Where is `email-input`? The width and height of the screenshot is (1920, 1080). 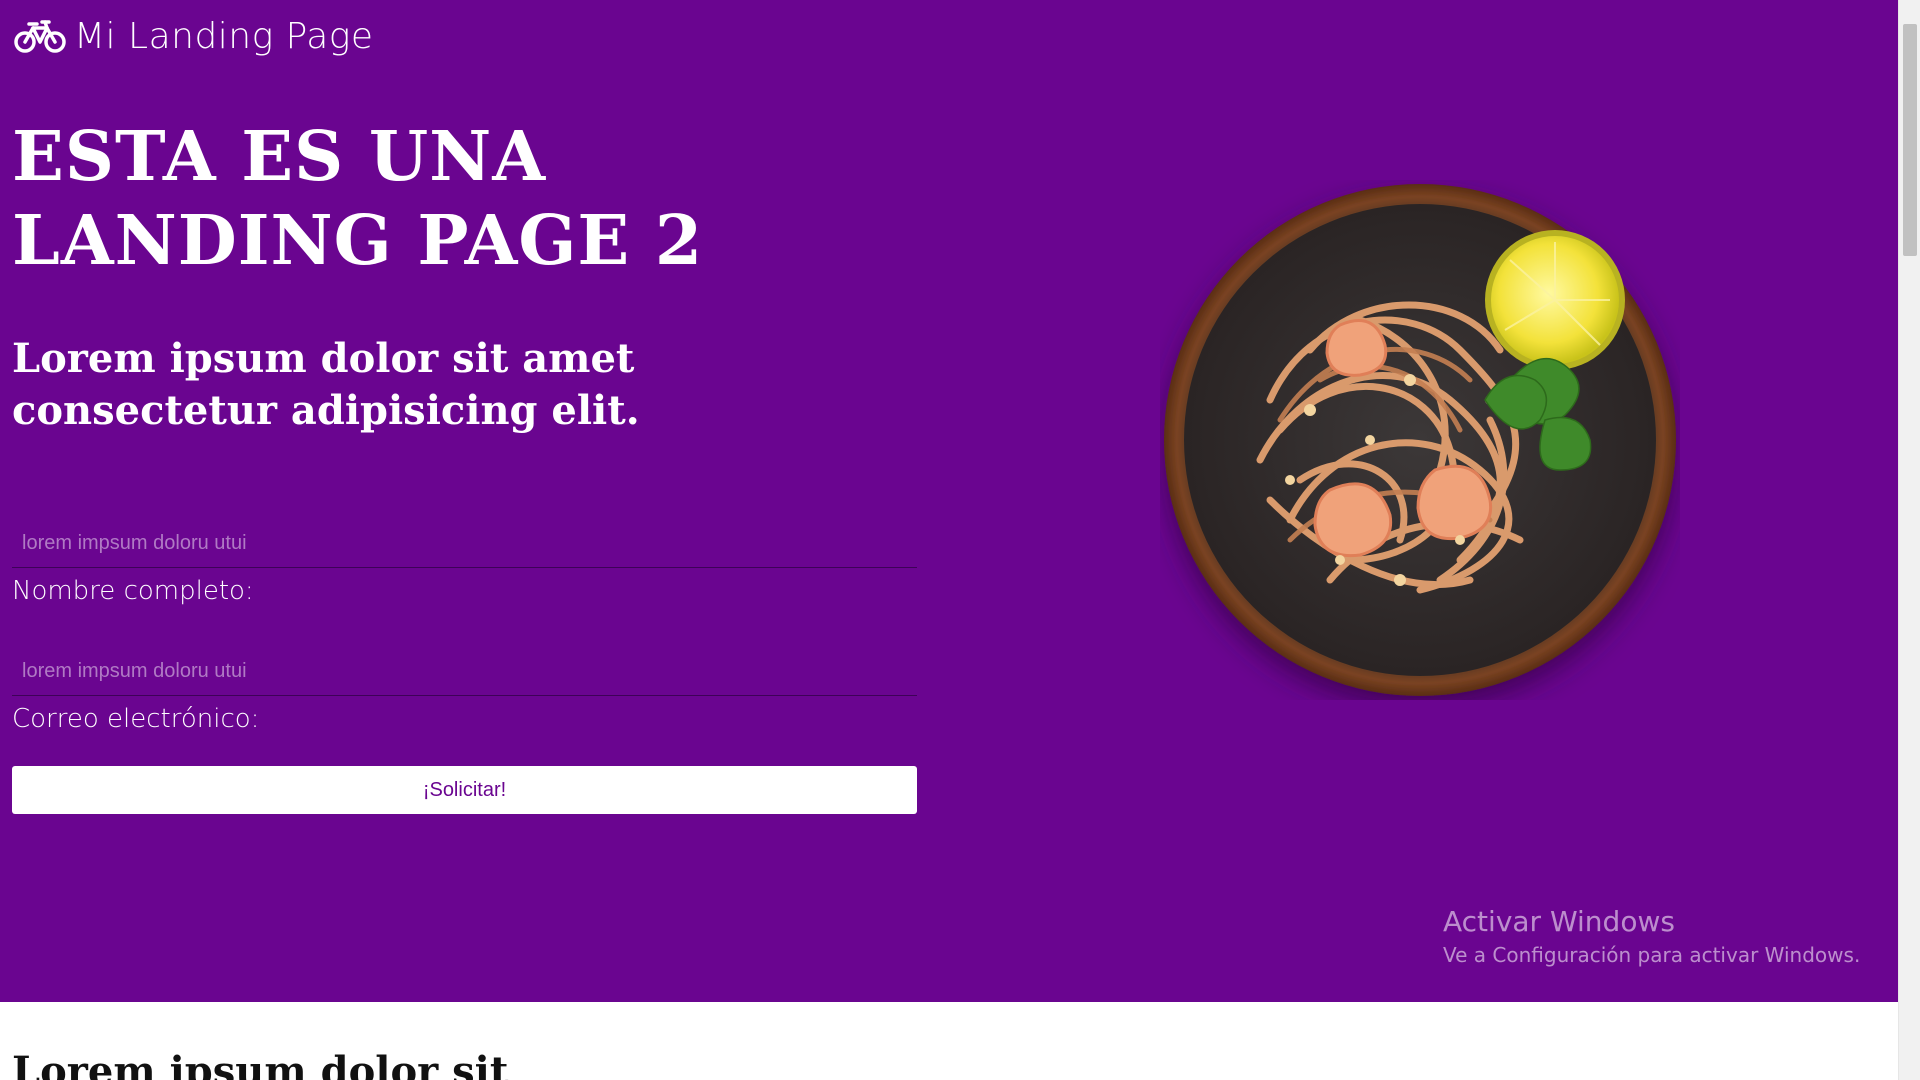 email-input is located at coordinates (464, 672).